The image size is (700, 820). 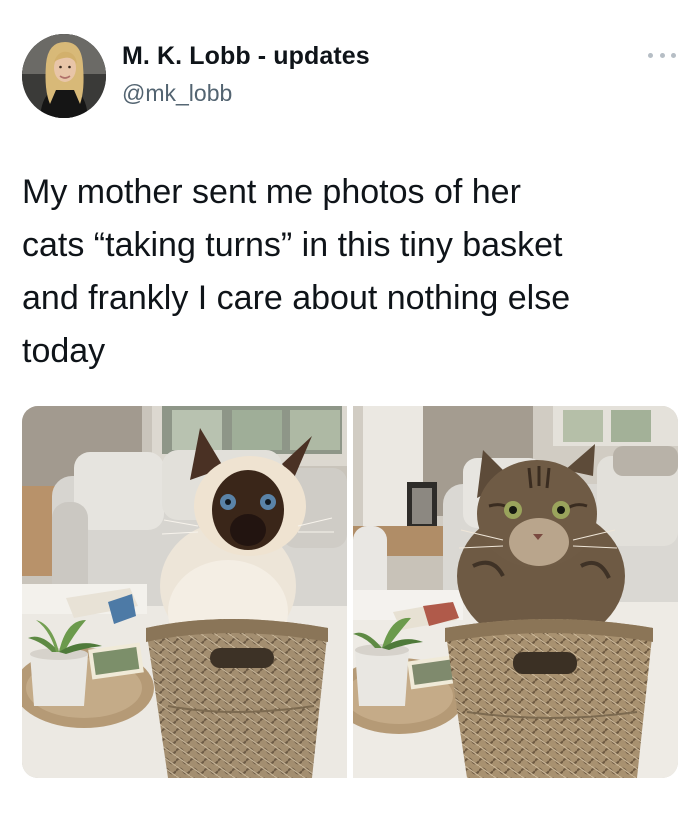 I want to click on avatar, so click(x=64, y=76).